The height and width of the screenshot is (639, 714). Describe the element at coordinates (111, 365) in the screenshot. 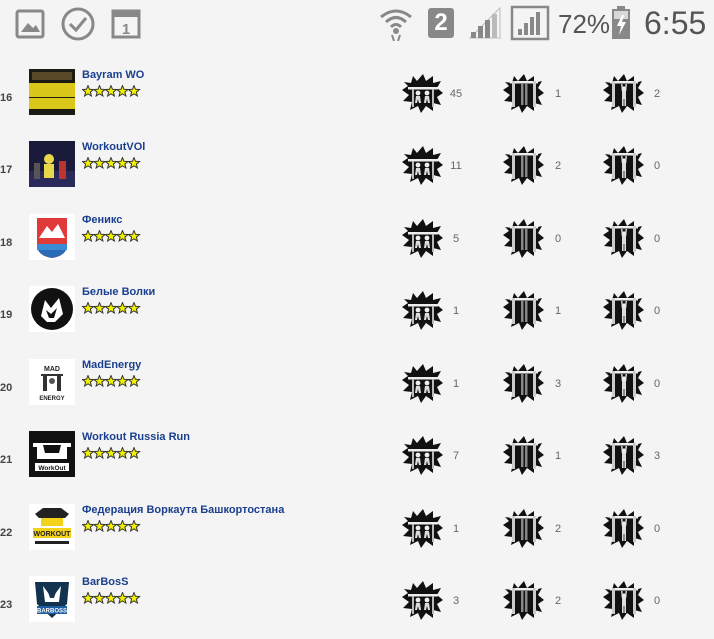

I see `team-name-link: MadEnergy` at that location.